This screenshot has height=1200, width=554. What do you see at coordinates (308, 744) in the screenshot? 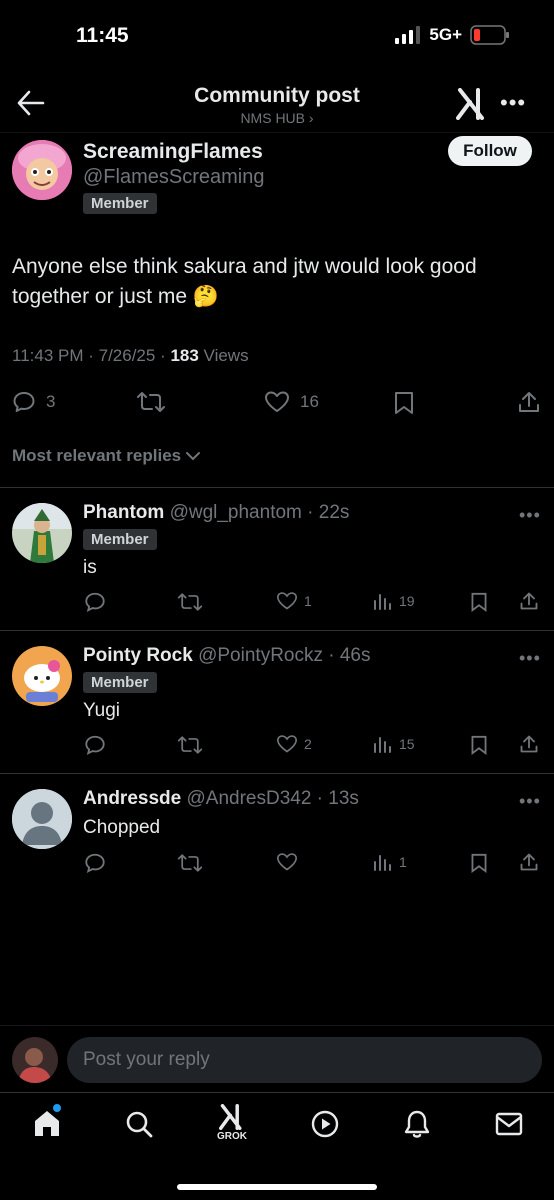
I see `like-count: 2` at bounding box center [308, 744].